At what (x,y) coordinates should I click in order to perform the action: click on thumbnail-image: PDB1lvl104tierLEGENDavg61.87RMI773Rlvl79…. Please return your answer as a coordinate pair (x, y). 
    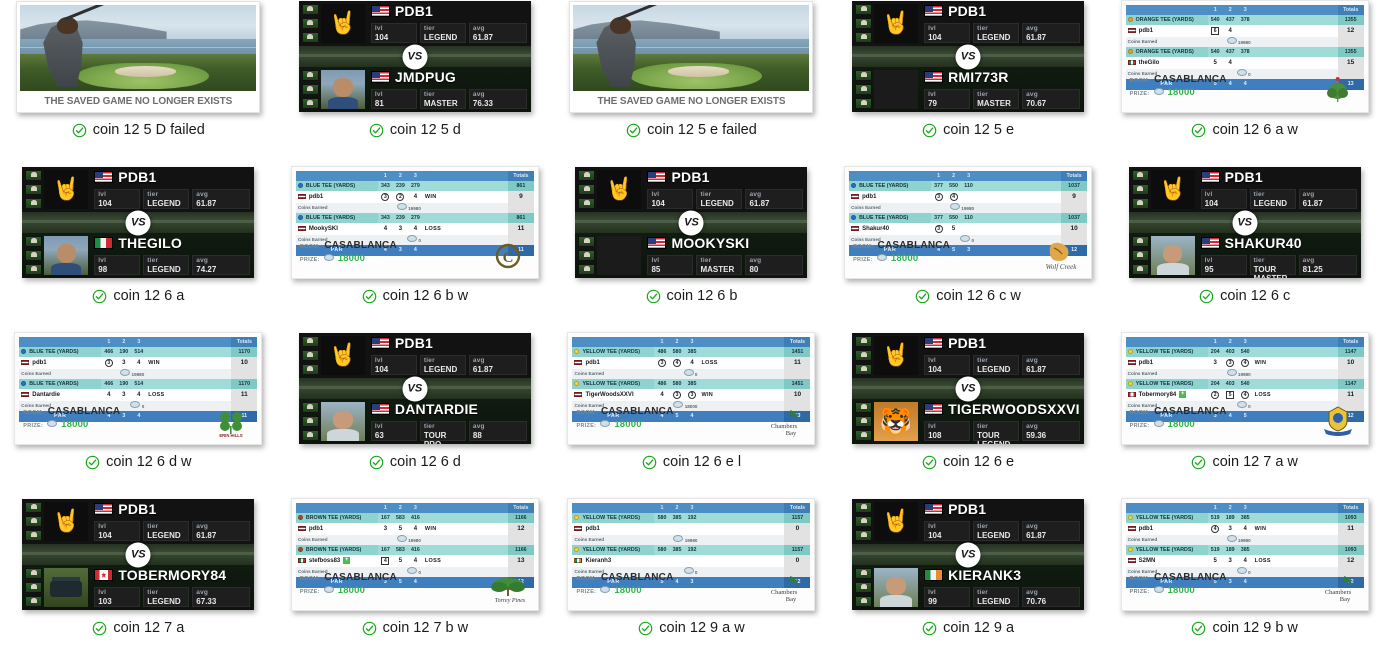
    Looking at the image, I should click on (968, 56).